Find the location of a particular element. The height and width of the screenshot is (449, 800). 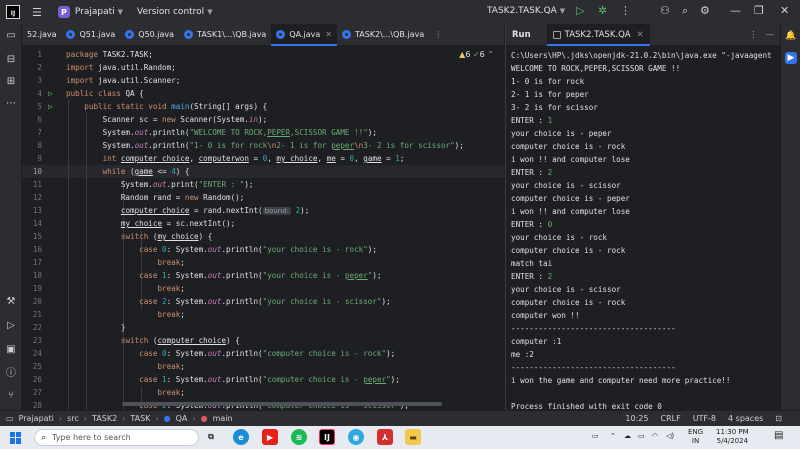

line-separator: CRLF is located at coordinates (670, 418).